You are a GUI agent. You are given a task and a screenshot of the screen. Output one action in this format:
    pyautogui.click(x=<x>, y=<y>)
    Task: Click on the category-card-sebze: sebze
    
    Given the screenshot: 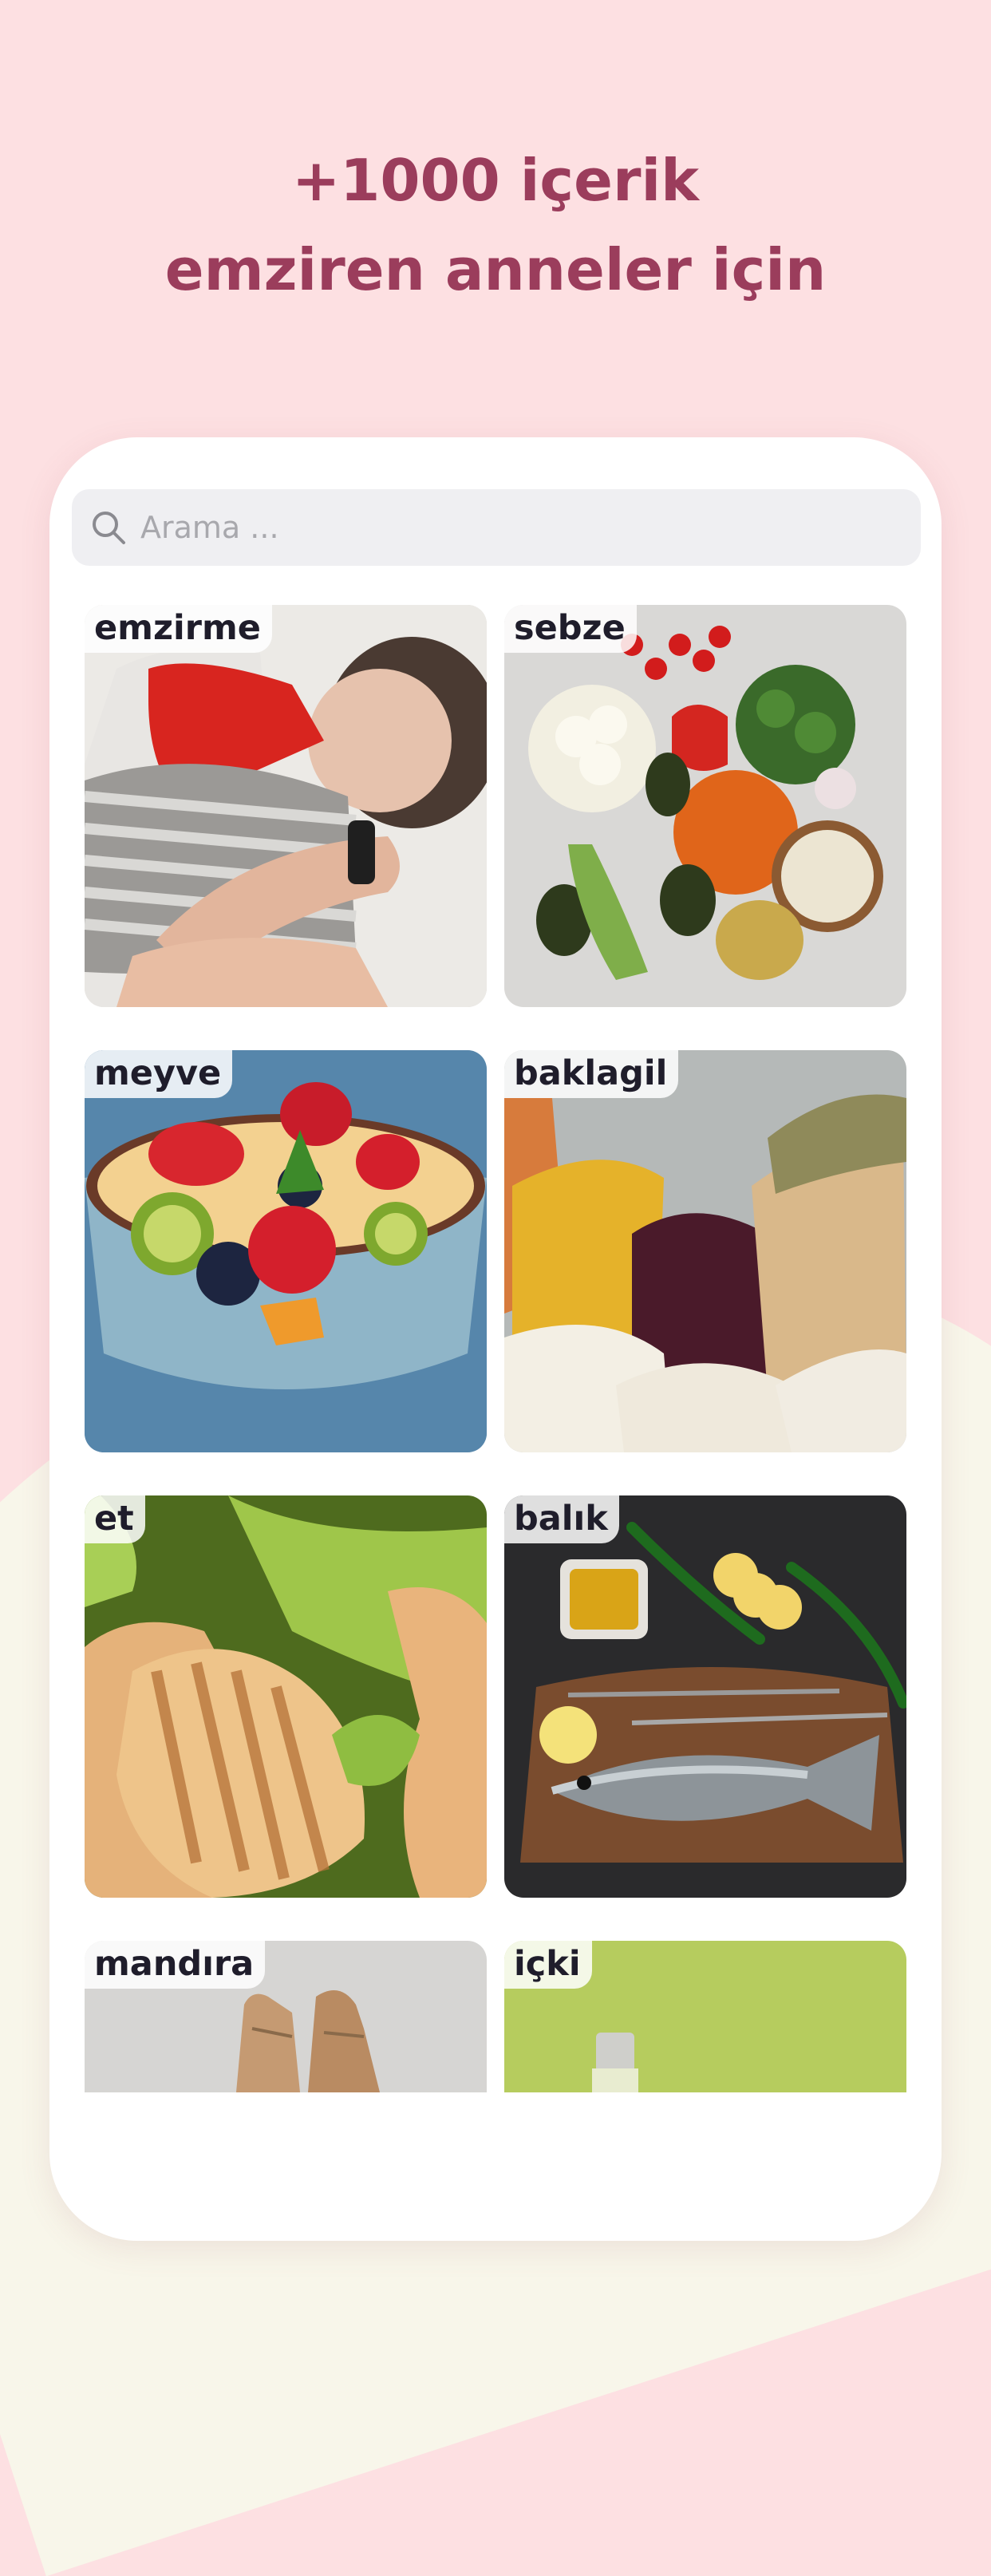 What is the action you would take?
    pyautogui.click(x=705, y=806)
    